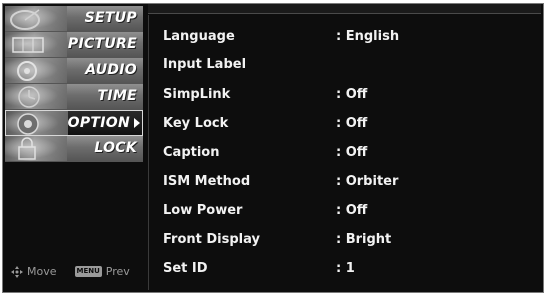  I want to click on setting-name: Key Lock, so click(196, 123).